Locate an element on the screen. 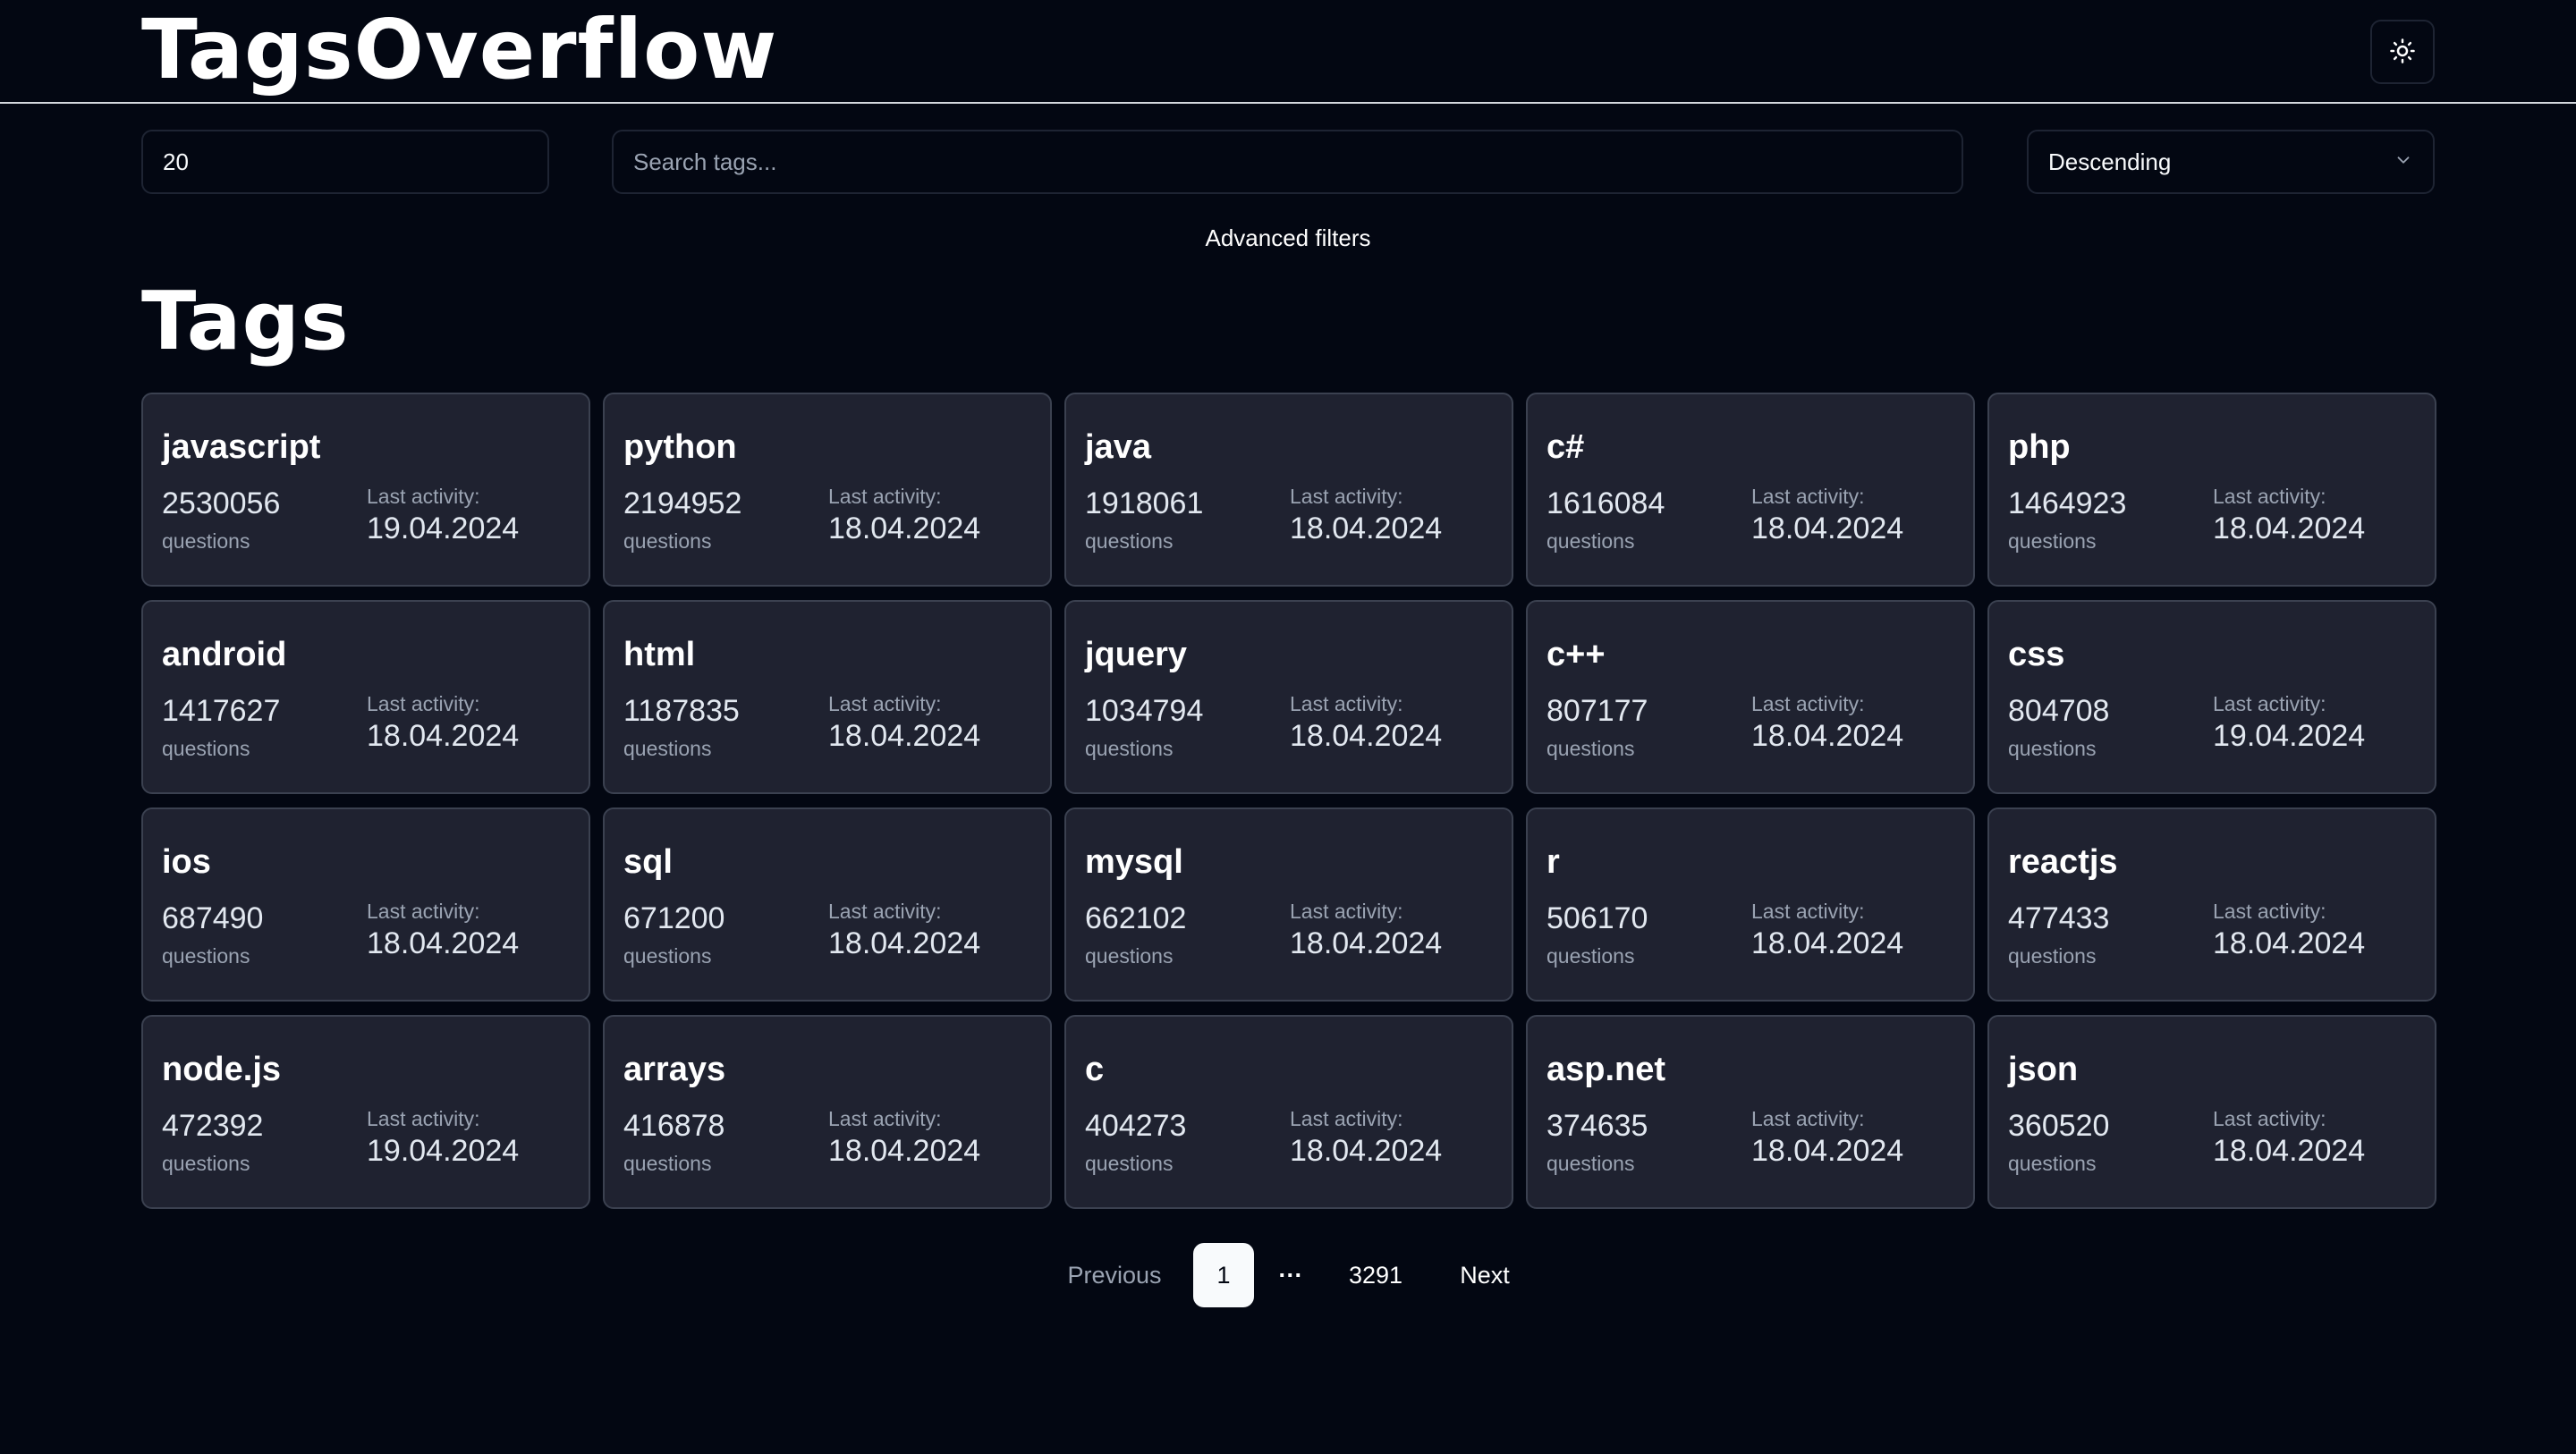  question-count: 2530056 is located at coordinates (221, 503).